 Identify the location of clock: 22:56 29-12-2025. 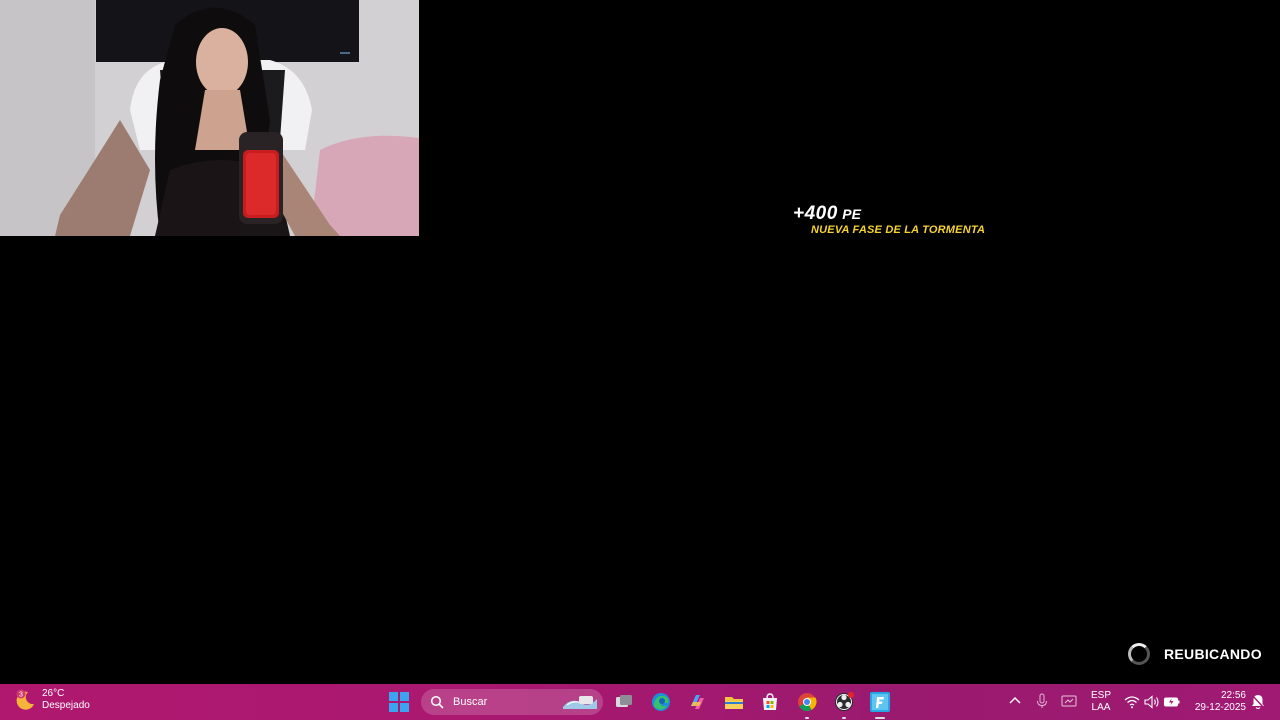
(1218, 702).